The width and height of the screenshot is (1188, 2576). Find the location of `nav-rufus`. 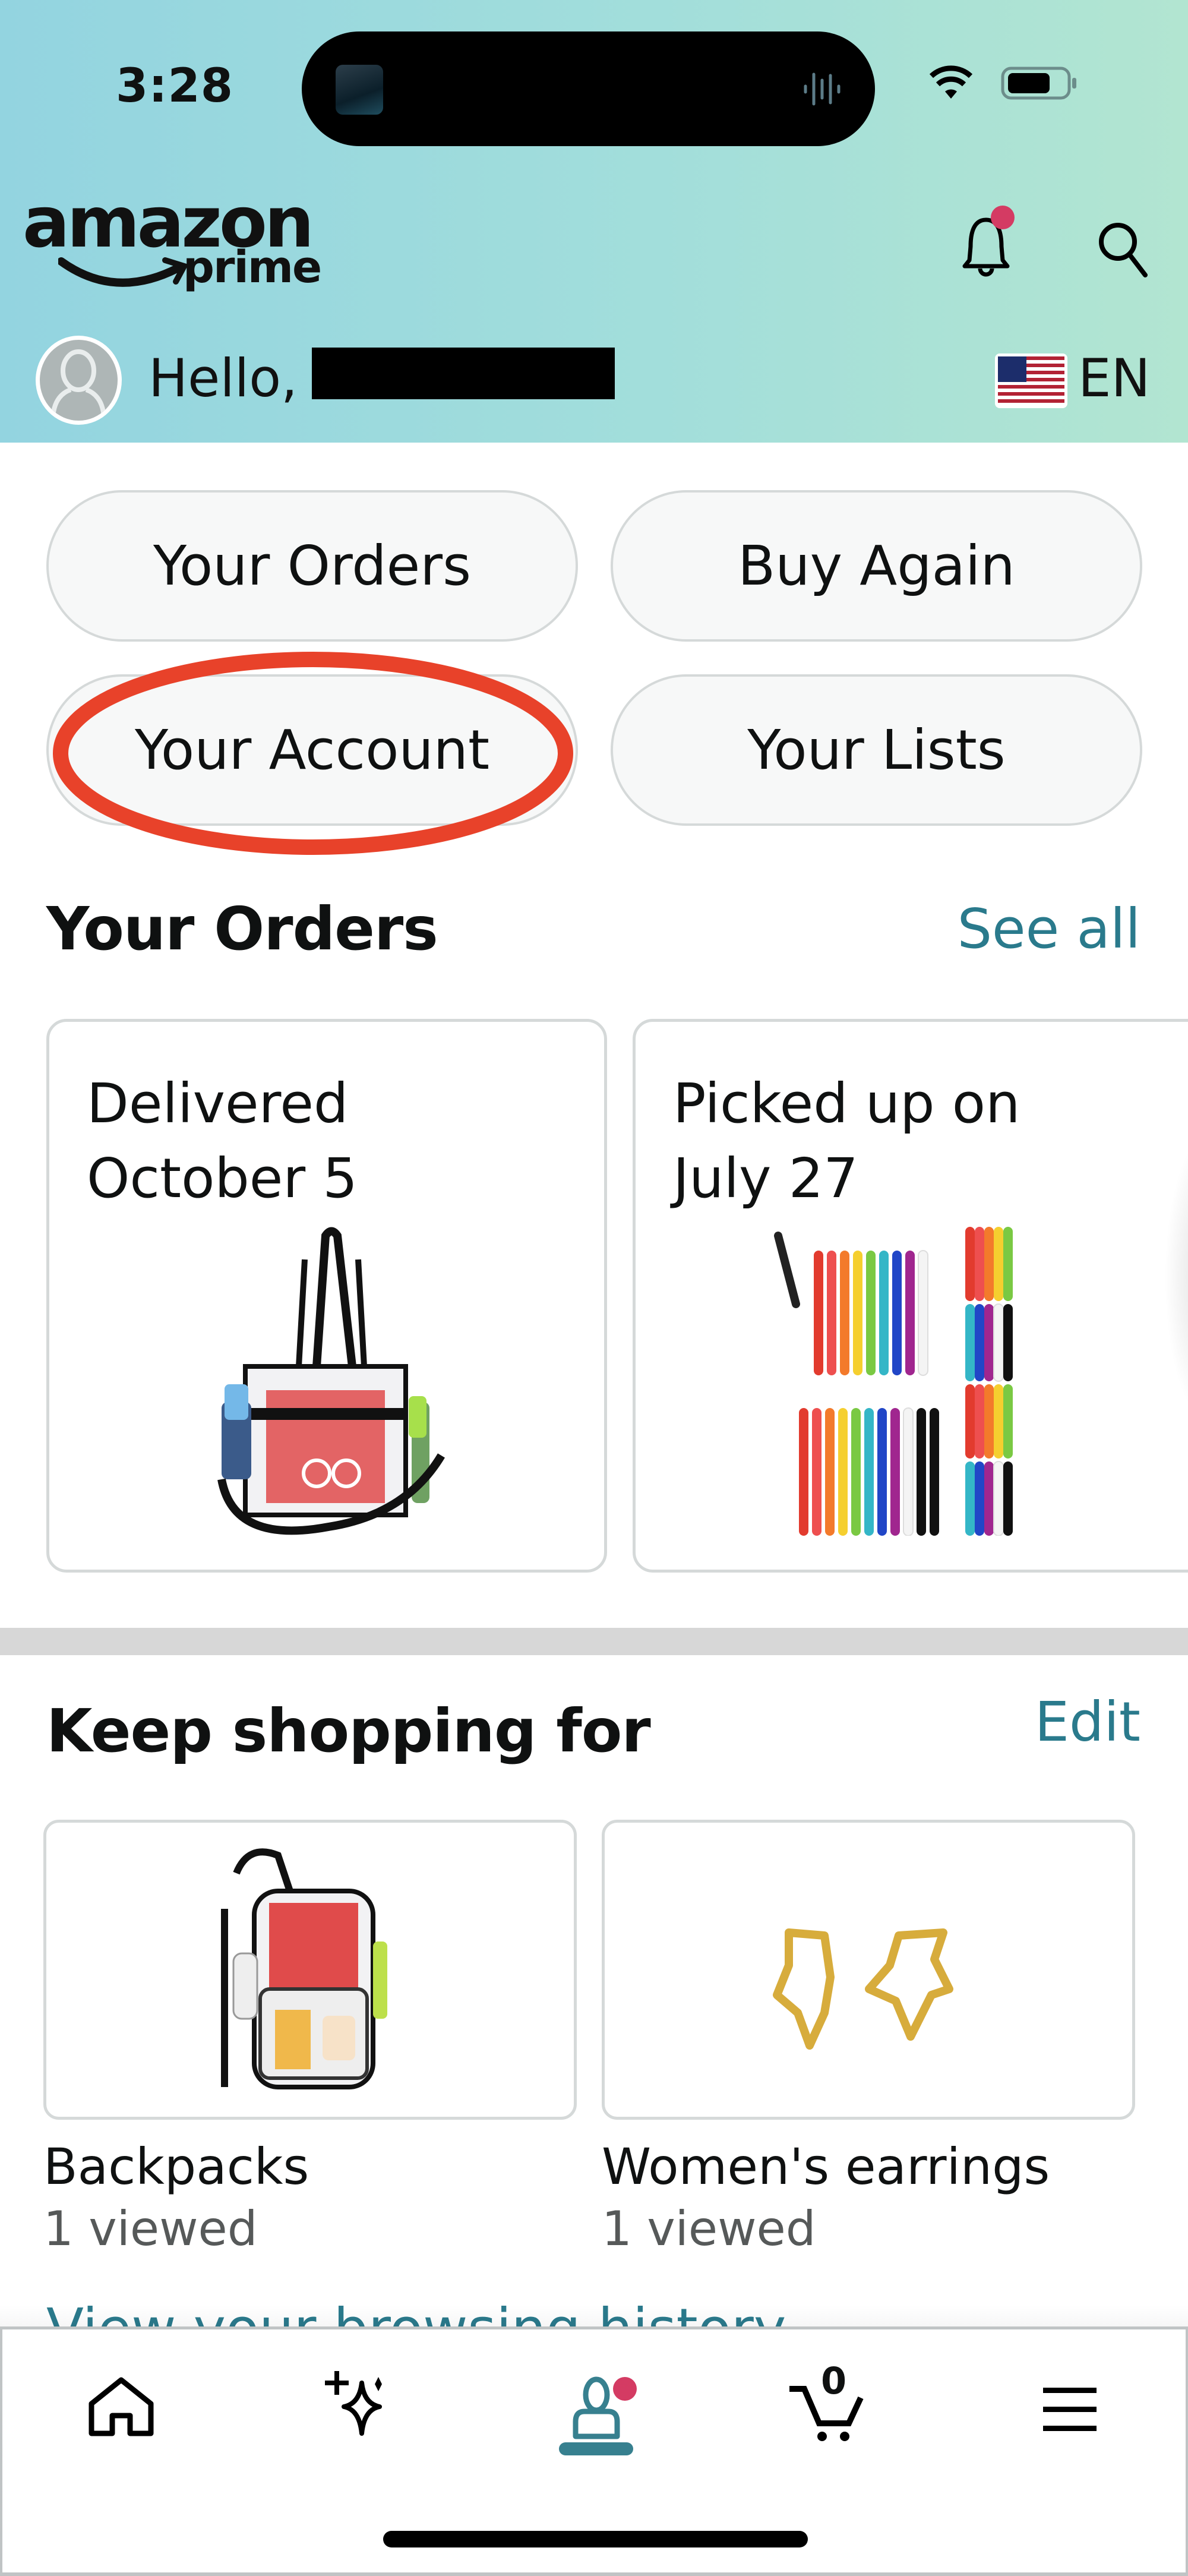

nav-rufus is located at coordinates (355, 2403).